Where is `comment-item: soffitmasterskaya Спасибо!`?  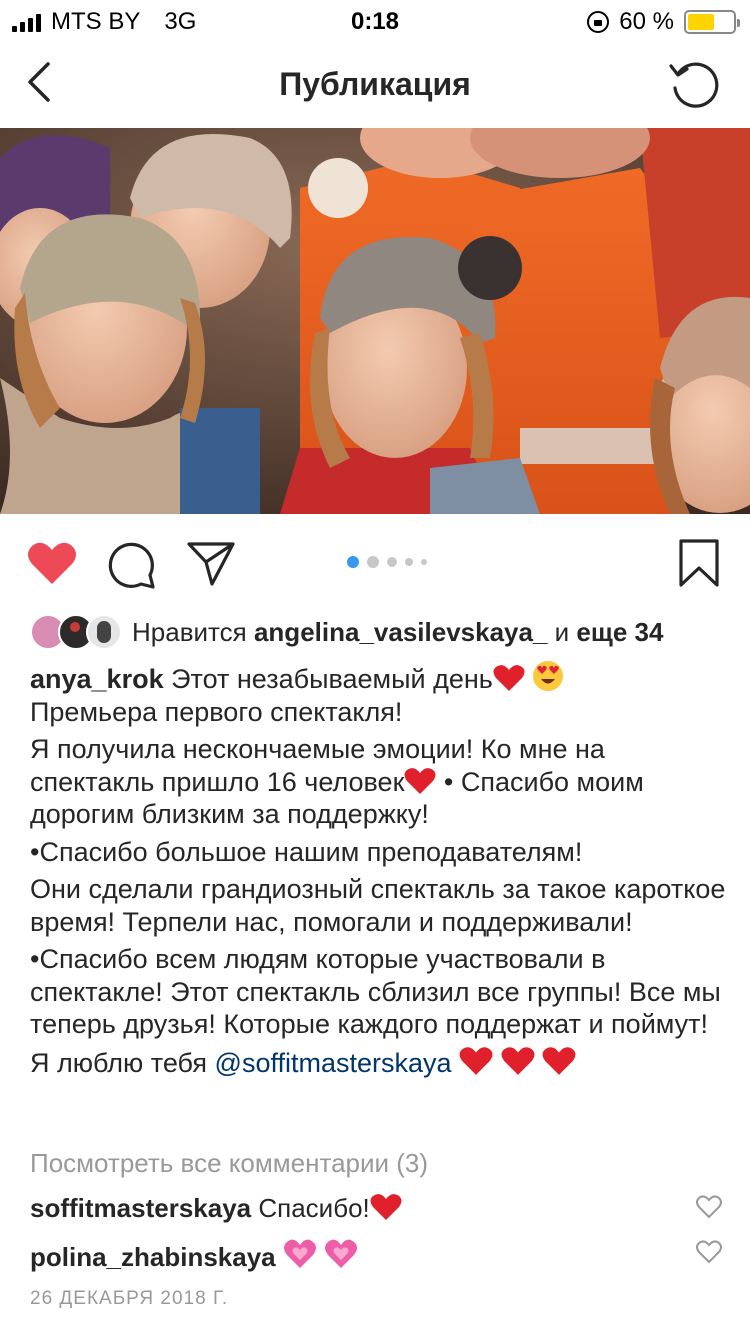
comment-item: soffitmasterskaya Спасибо! is located at coordinates (380, 1208).